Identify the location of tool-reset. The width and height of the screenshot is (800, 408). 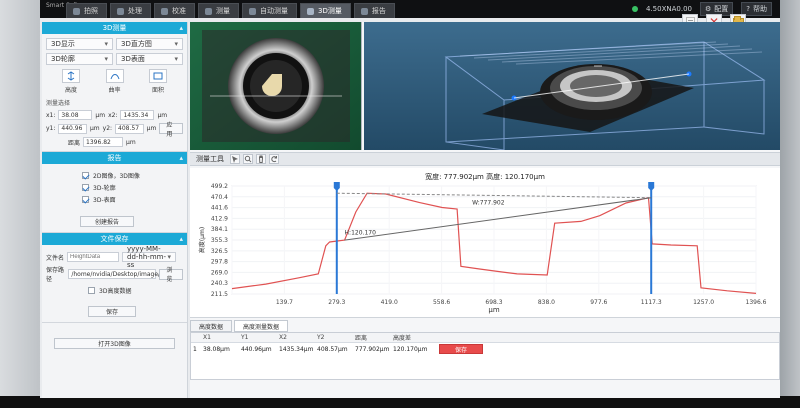
(274, 159).